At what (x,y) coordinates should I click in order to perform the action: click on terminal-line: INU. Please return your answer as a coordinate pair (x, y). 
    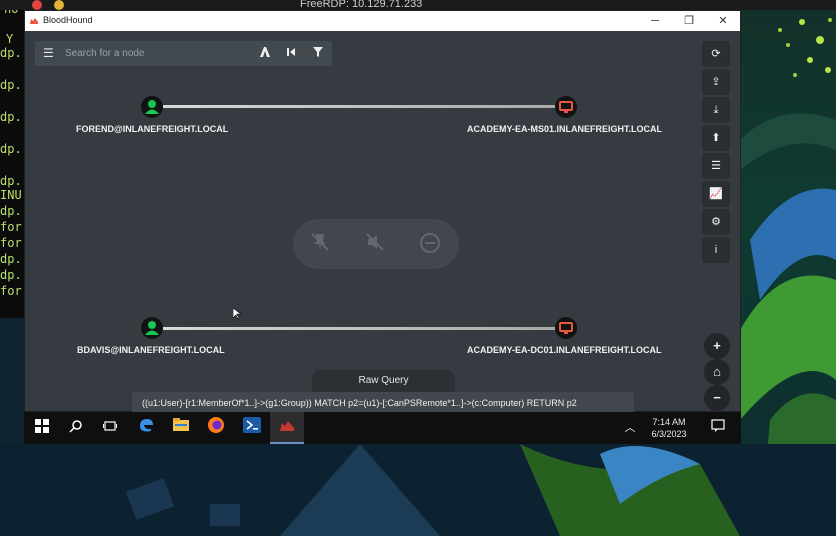
    Looking at the image, I should click on (11, 195).